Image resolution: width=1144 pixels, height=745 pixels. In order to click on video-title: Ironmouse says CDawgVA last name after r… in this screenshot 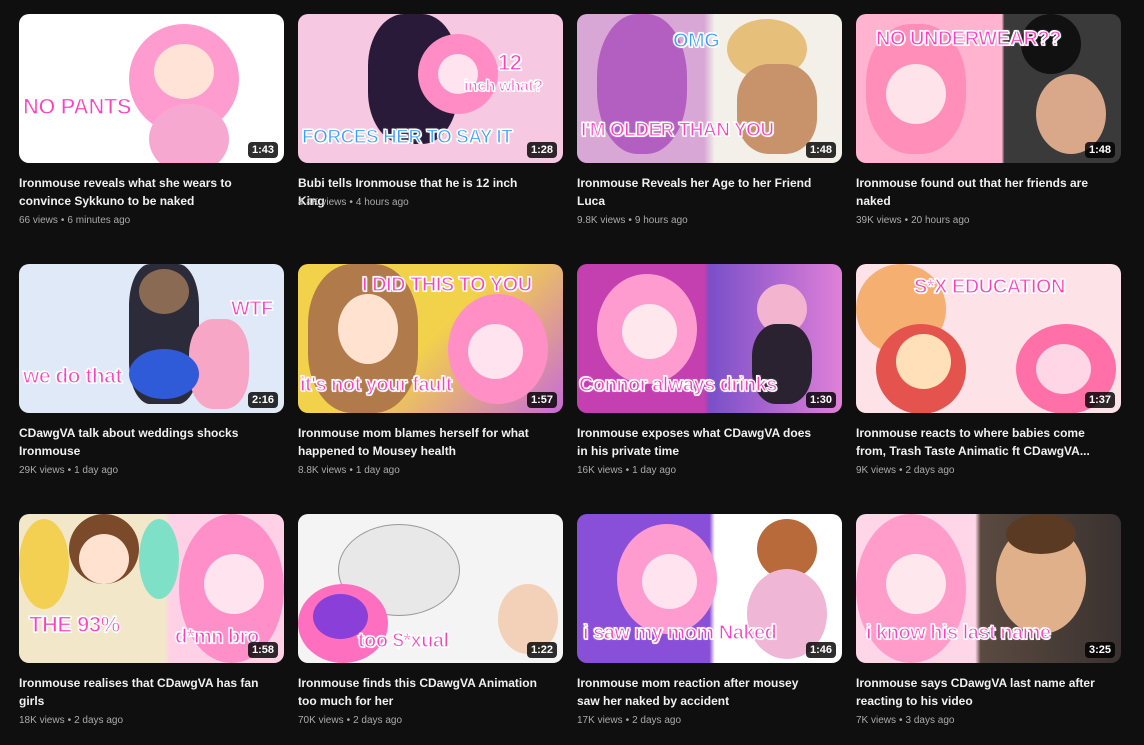, I will do `click(978, 692)`.